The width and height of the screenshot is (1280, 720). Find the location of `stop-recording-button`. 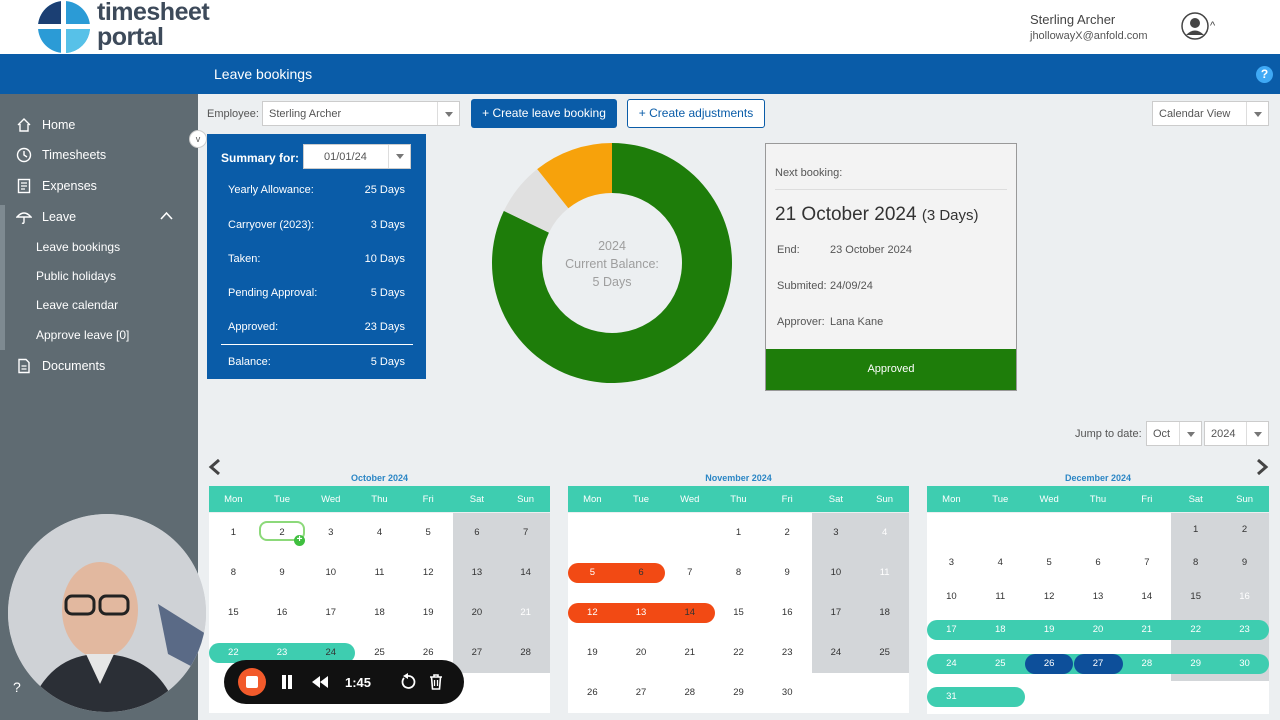

stop-recording-button is located at coordinates (252, 682).